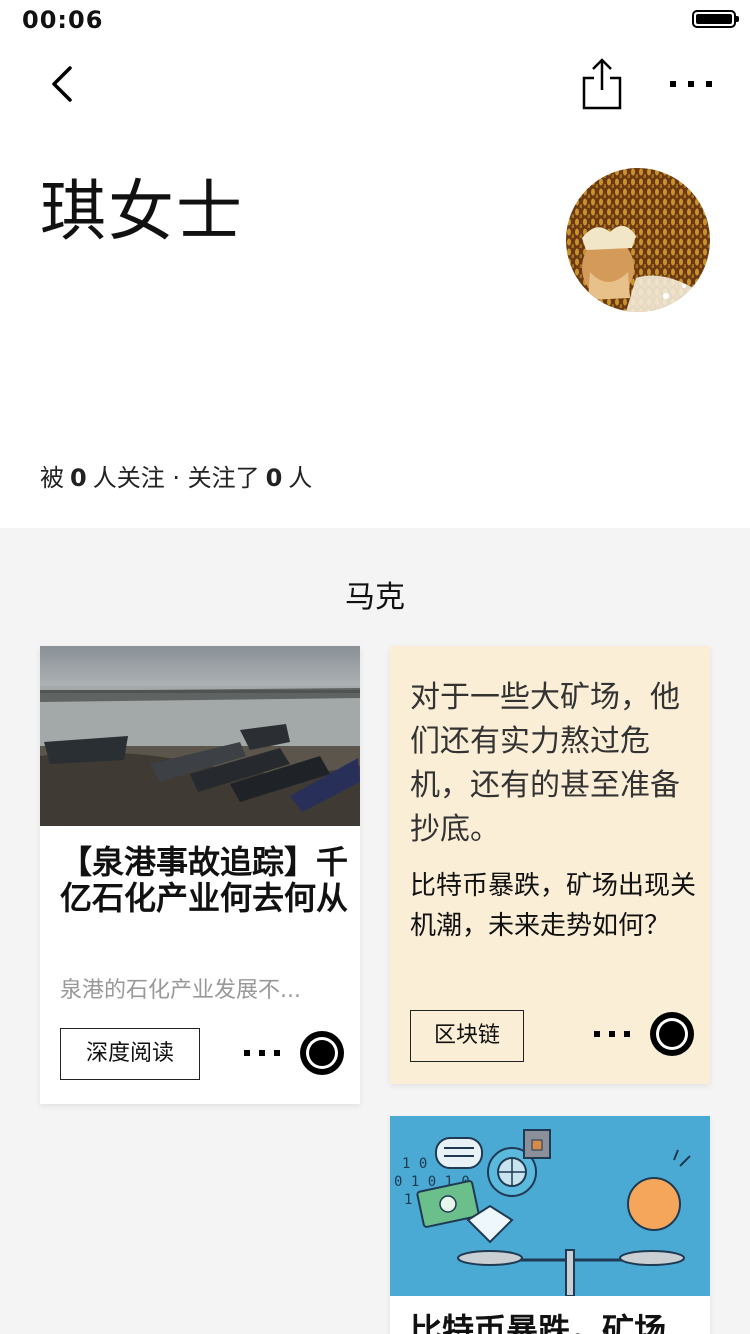  Describe the element at coordinates (142, 211) in the screenshot. I see `profile-name: 琪女士` at that location.